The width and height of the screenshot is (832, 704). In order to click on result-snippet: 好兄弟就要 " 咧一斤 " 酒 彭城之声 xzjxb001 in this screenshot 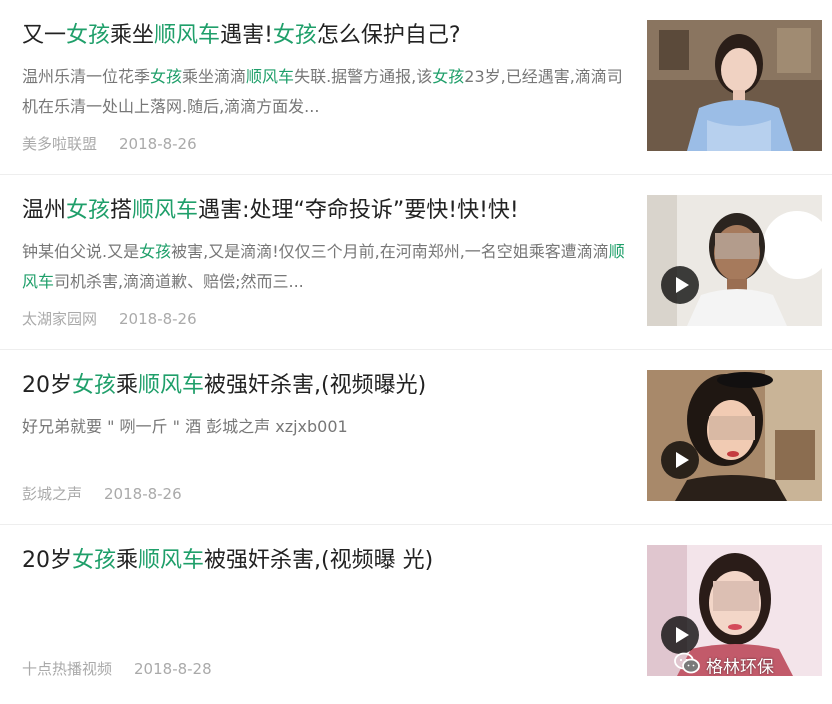, I will do `click(327, 427)`.